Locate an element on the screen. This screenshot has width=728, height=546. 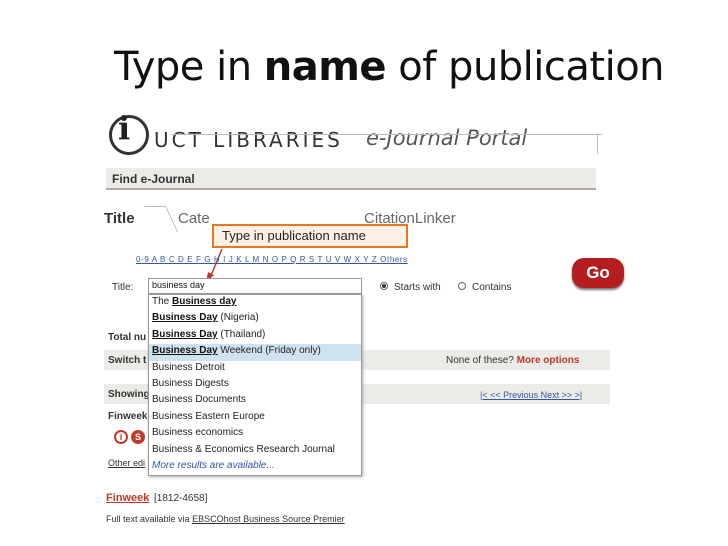
logo-letter: i is located at coordinates (124, 128).